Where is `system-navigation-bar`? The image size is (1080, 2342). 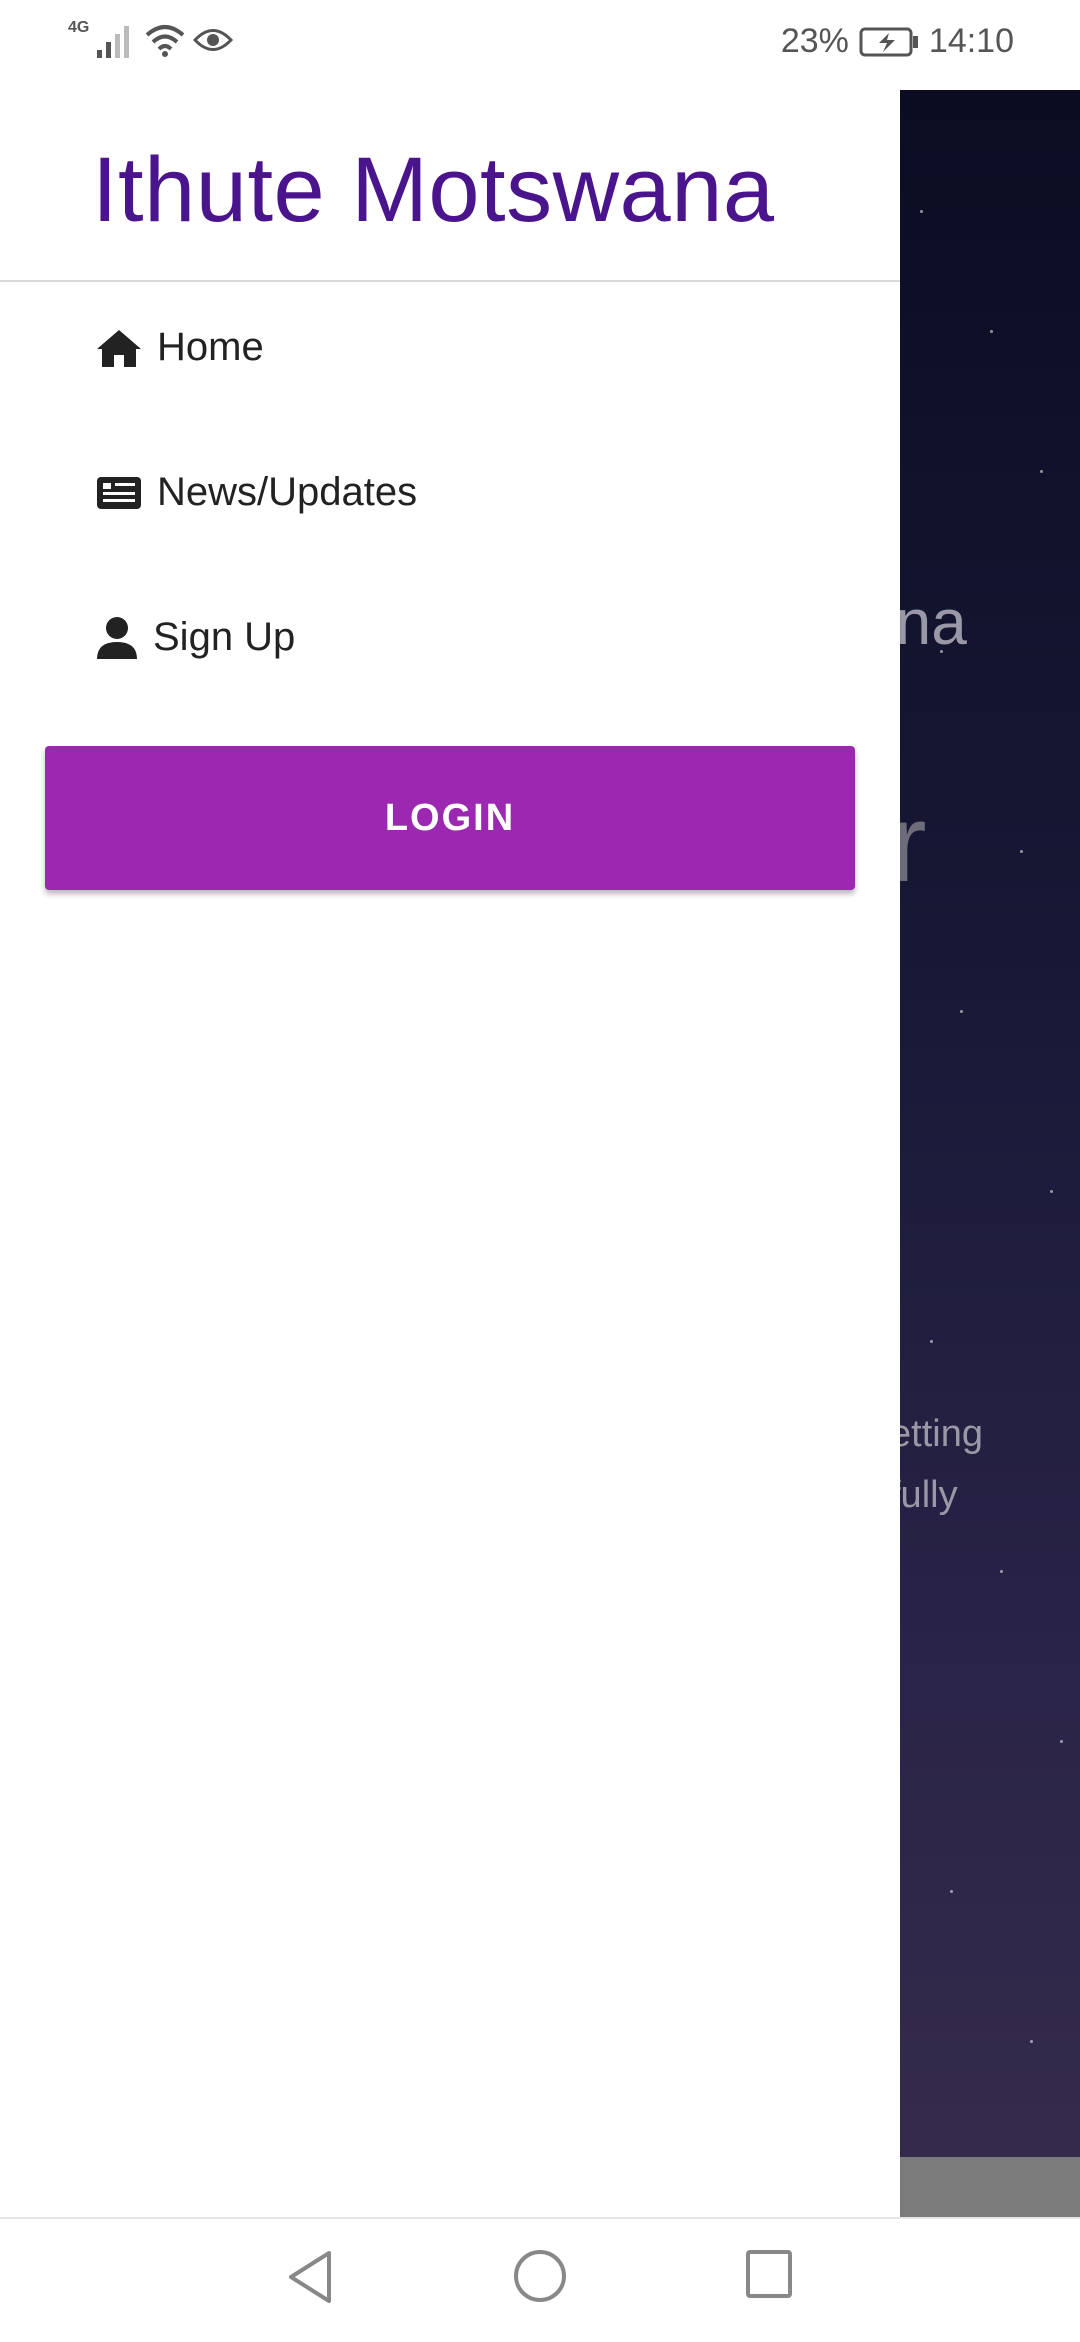 system-navigation-bar is located at coordinates (540, 2279).